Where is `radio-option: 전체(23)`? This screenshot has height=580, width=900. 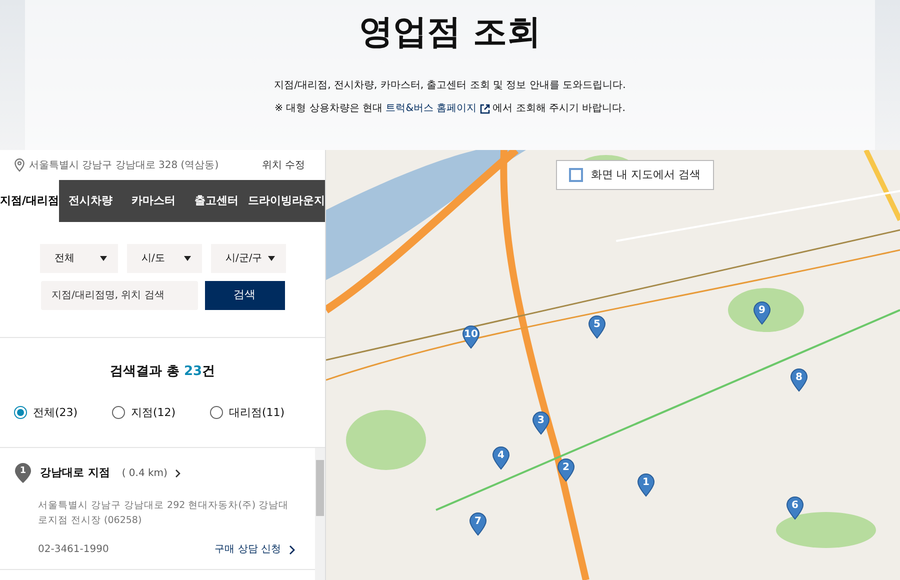 radio-option: 전체(23) is located at coordinates (50, 412).